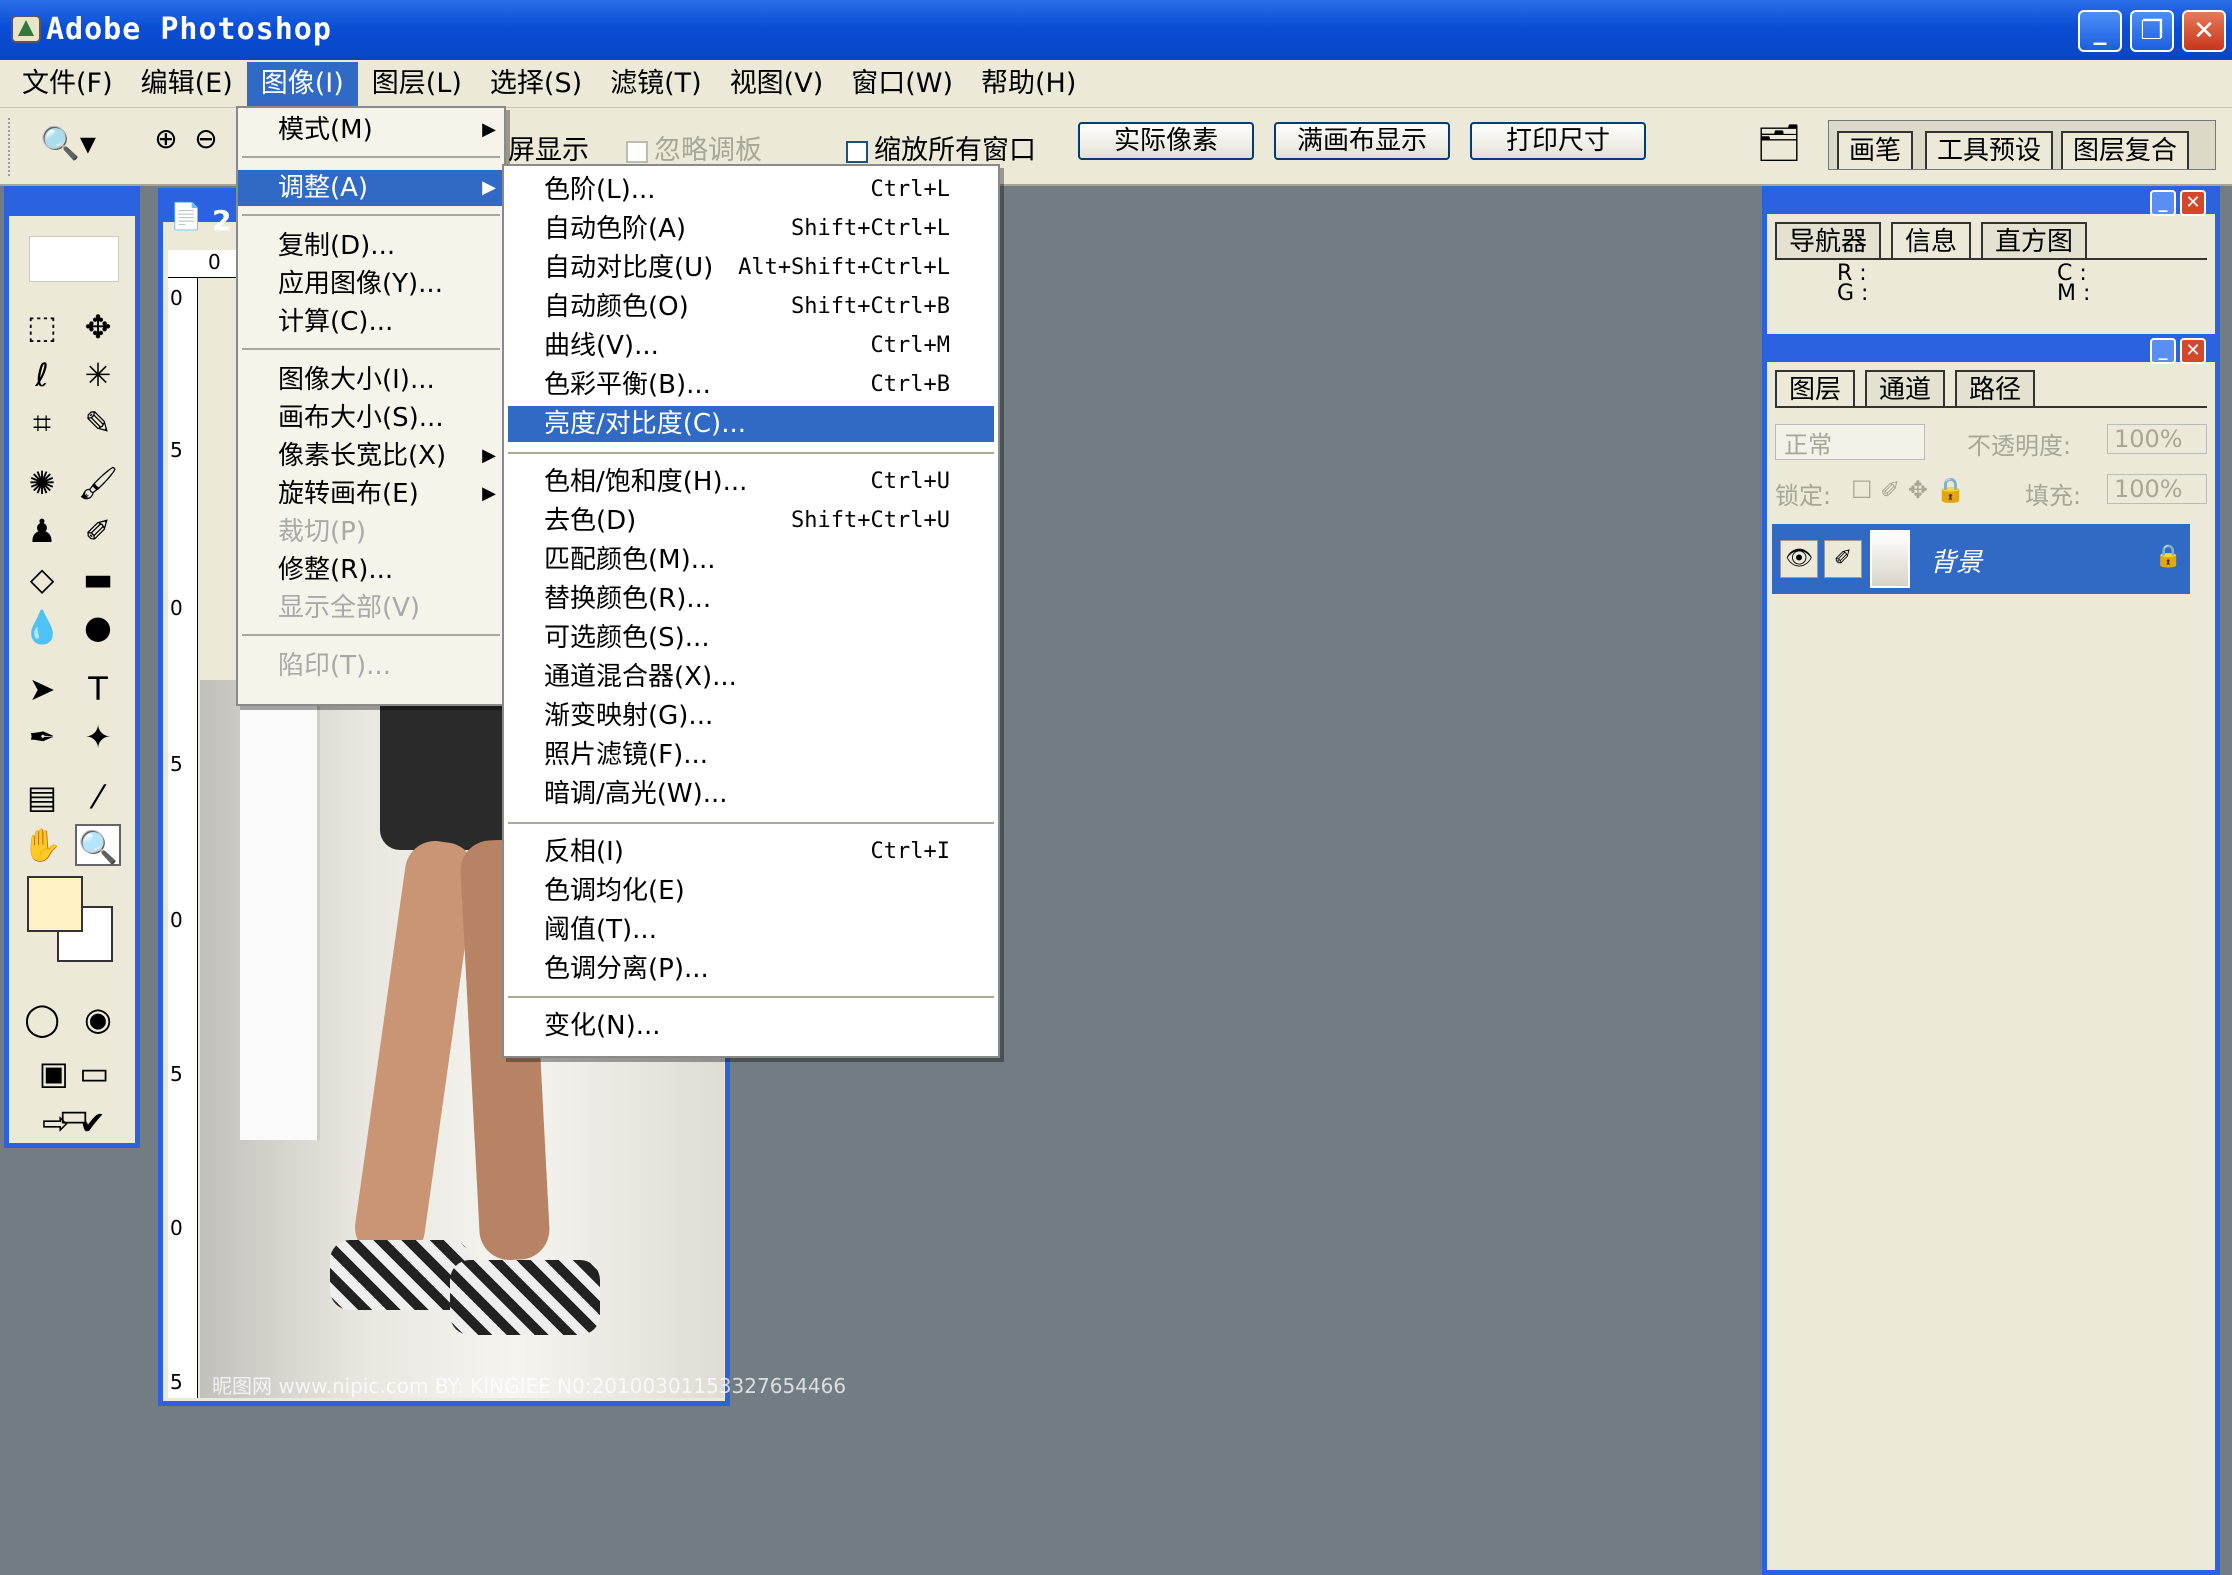 The width and height of the screenshot is (2232, 1575). Describe the element at coordinates (75, 146) in the screenshot. I see `zoom-tool-icon: 🔍▾` at that location.